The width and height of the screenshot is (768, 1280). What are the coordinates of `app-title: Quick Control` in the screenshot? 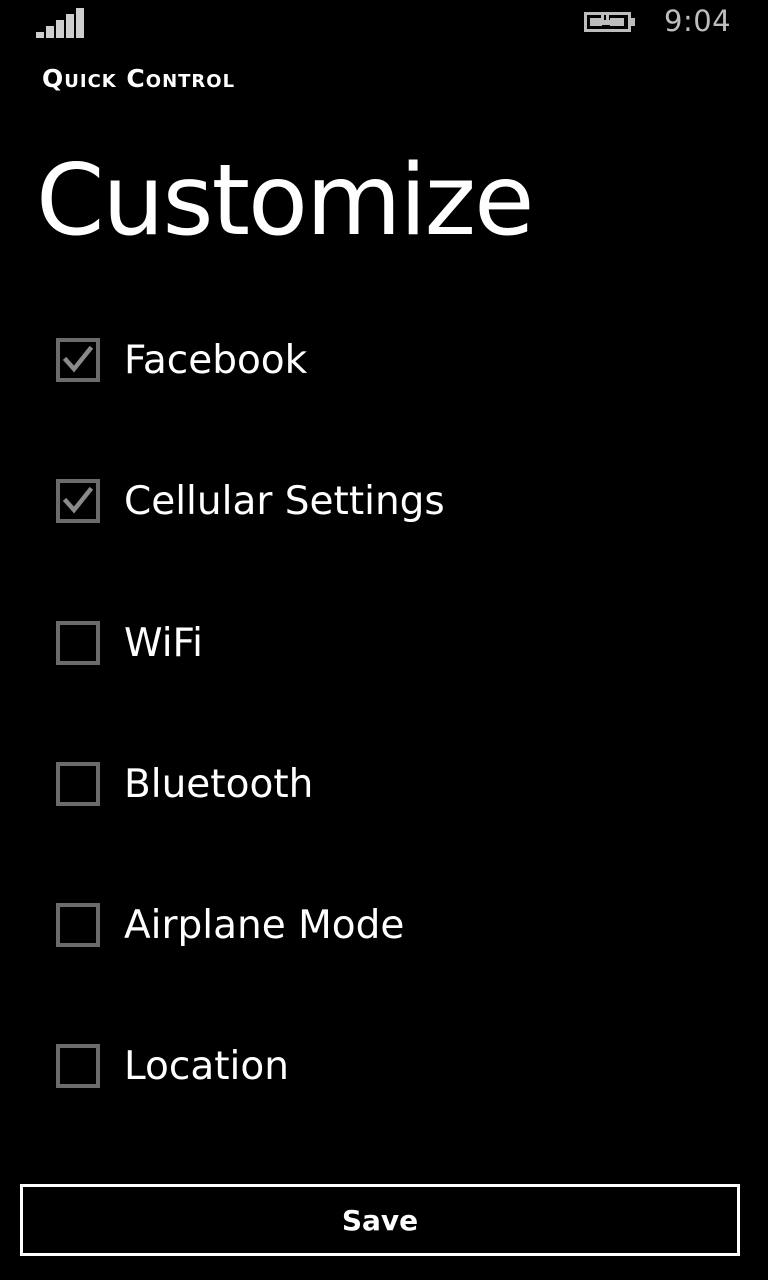 It's located at (139, 78).